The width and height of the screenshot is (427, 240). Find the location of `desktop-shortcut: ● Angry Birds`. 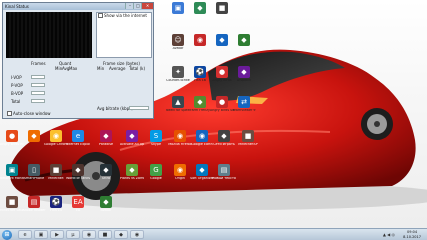

desktop-shortcut: ● Angry Birds is located at coordinates (222, 74).